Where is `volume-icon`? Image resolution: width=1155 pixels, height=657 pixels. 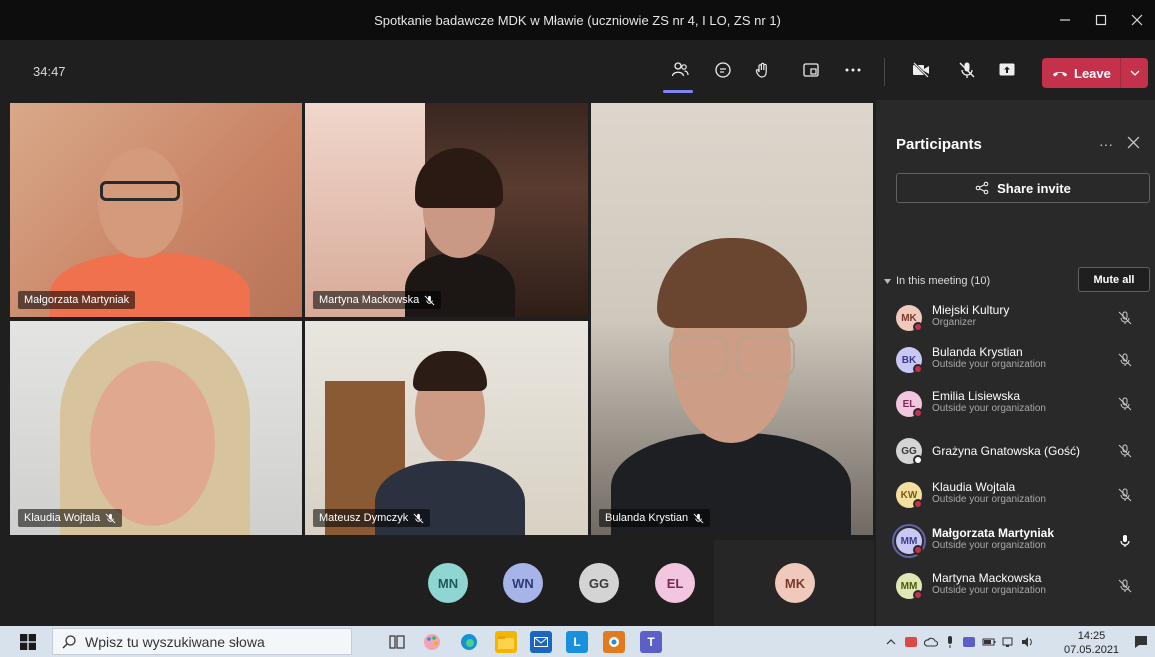
volume-icon is located at coordinates (1028, 642).